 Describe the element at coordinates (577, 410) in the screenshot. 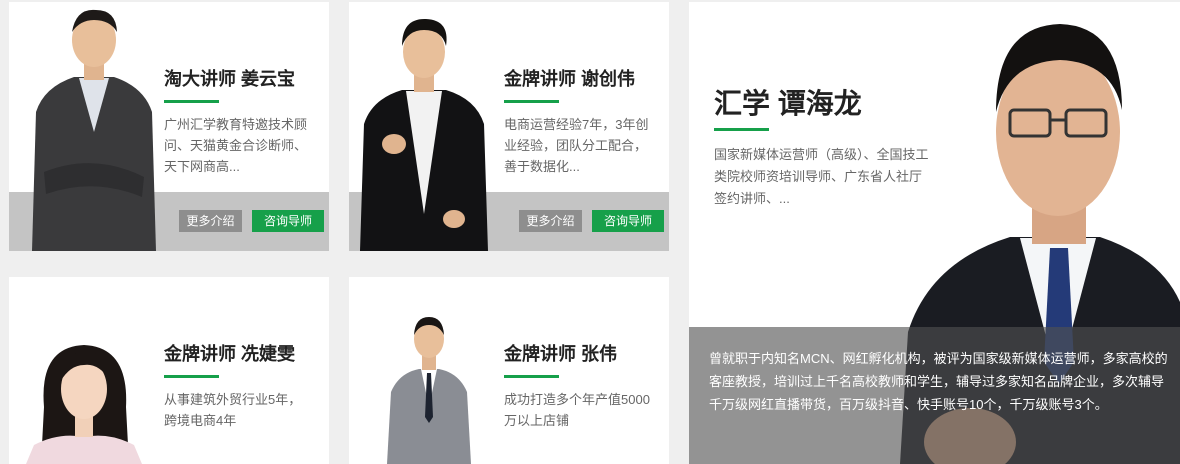

I see `lecturer-description: 成功打造多个年产值5000万以上店铺` at that location.